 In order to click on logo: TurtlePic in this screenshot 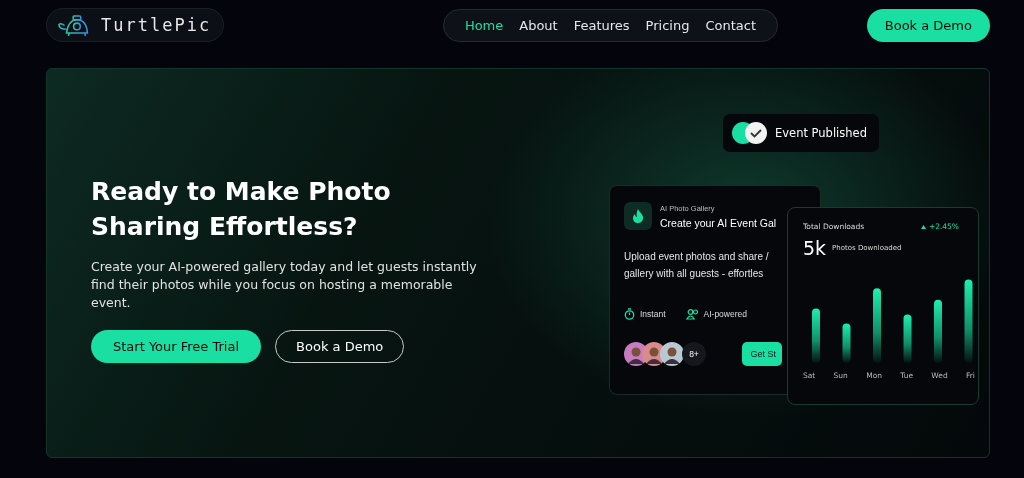, I will do `click(135, 25)`.